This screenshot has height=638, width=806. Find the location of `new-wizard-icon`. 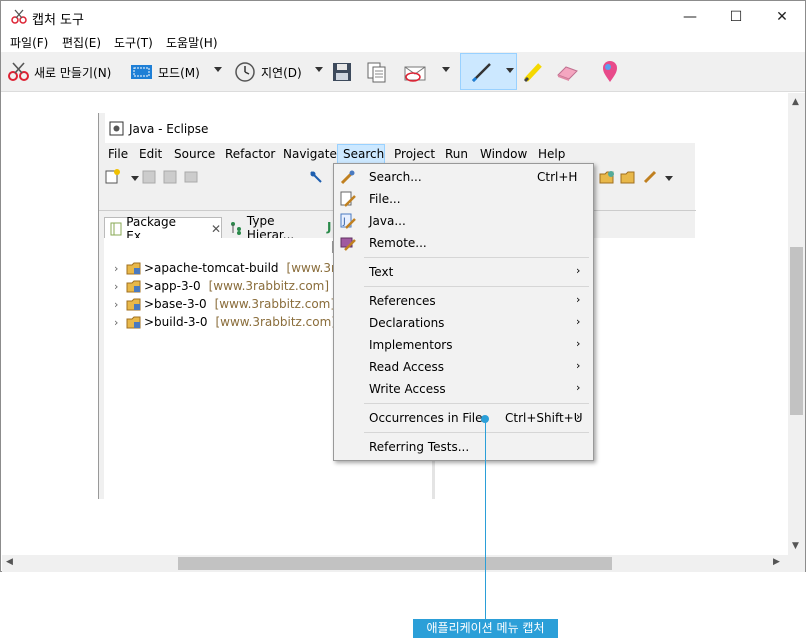

new-wizard-icon is located at coordinates (125, 177).